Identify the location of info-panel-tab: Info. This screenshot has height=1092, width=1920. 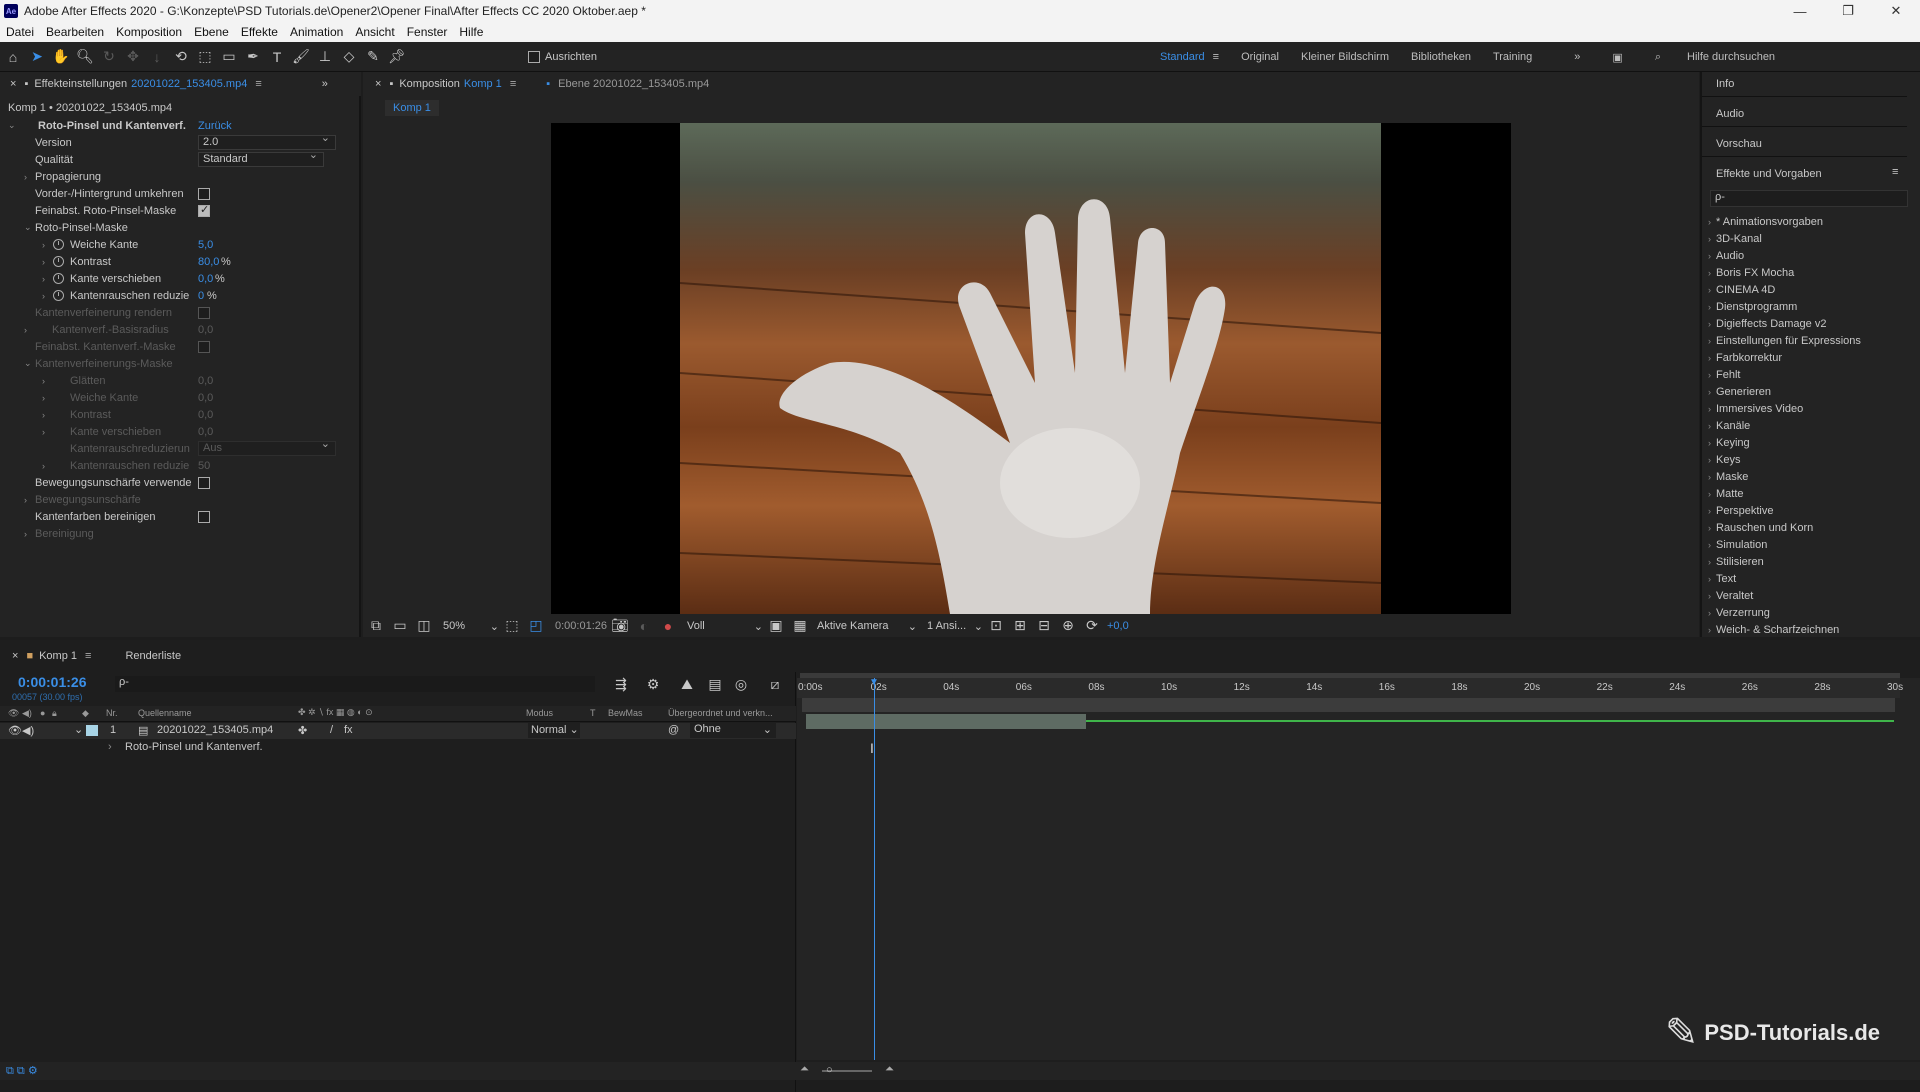
(1725, 84).